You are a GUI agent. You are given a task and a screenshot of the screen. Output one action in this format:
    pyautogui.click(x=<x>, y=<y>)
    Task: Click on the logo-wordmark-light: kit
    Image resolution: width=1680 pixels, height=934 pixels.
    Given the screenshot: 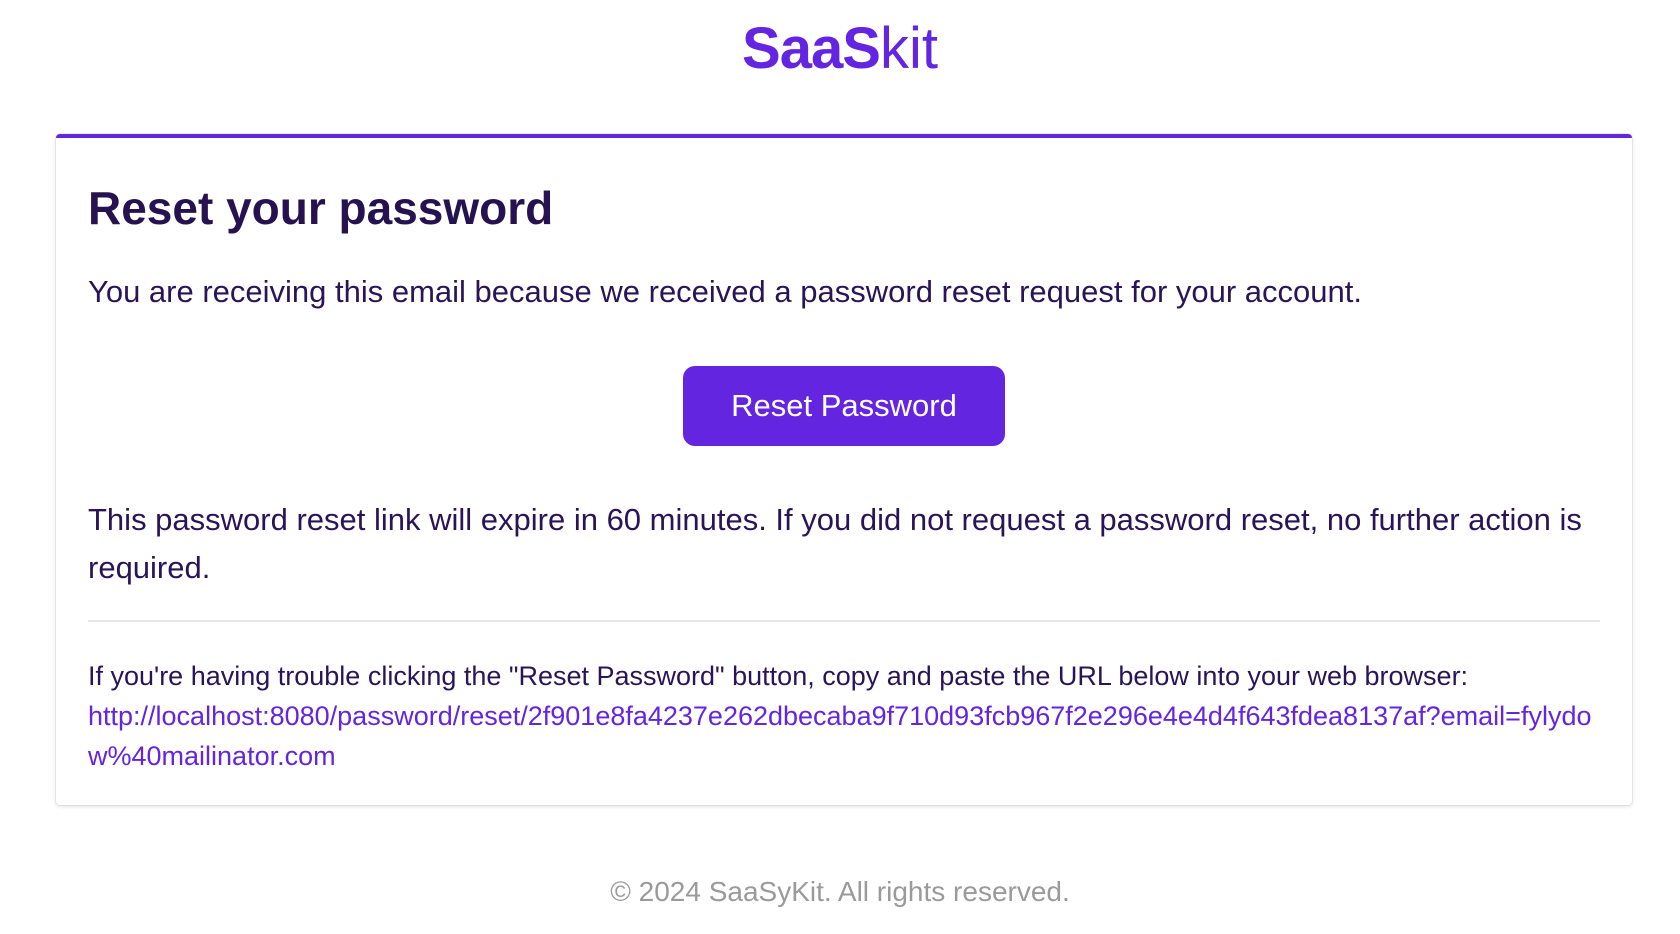 What is the action you would take?
    pyautogui.click(x=908, y=48)
    